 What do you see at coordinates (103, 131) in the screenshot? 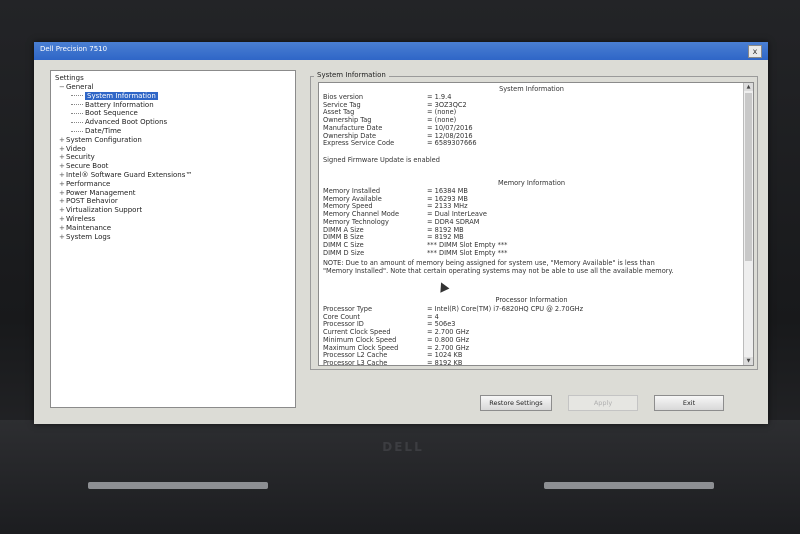
I see `tree-item-label: Date/Time` at bounding box center [103, 131].